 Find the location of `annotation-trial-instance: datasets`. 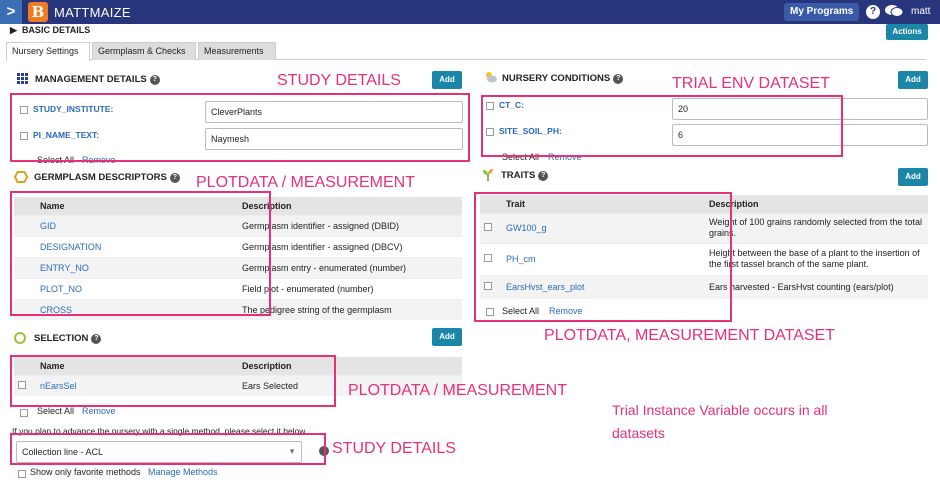

annotation-trial-instance: datasets is located at coordinates (638, 433).